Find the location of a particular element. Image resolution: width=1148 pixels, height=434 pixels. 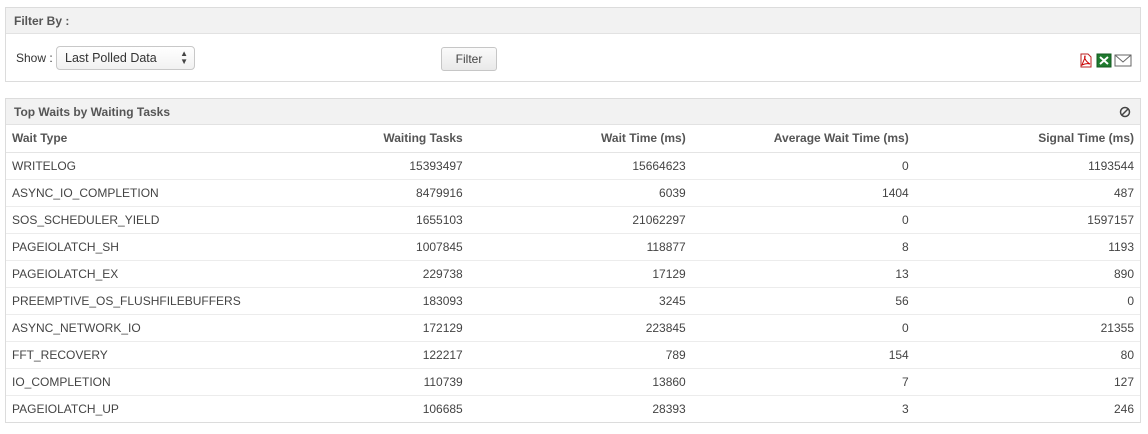

table-cell: PAGEIOLATCH_EX is located at coordinates (126, 274).